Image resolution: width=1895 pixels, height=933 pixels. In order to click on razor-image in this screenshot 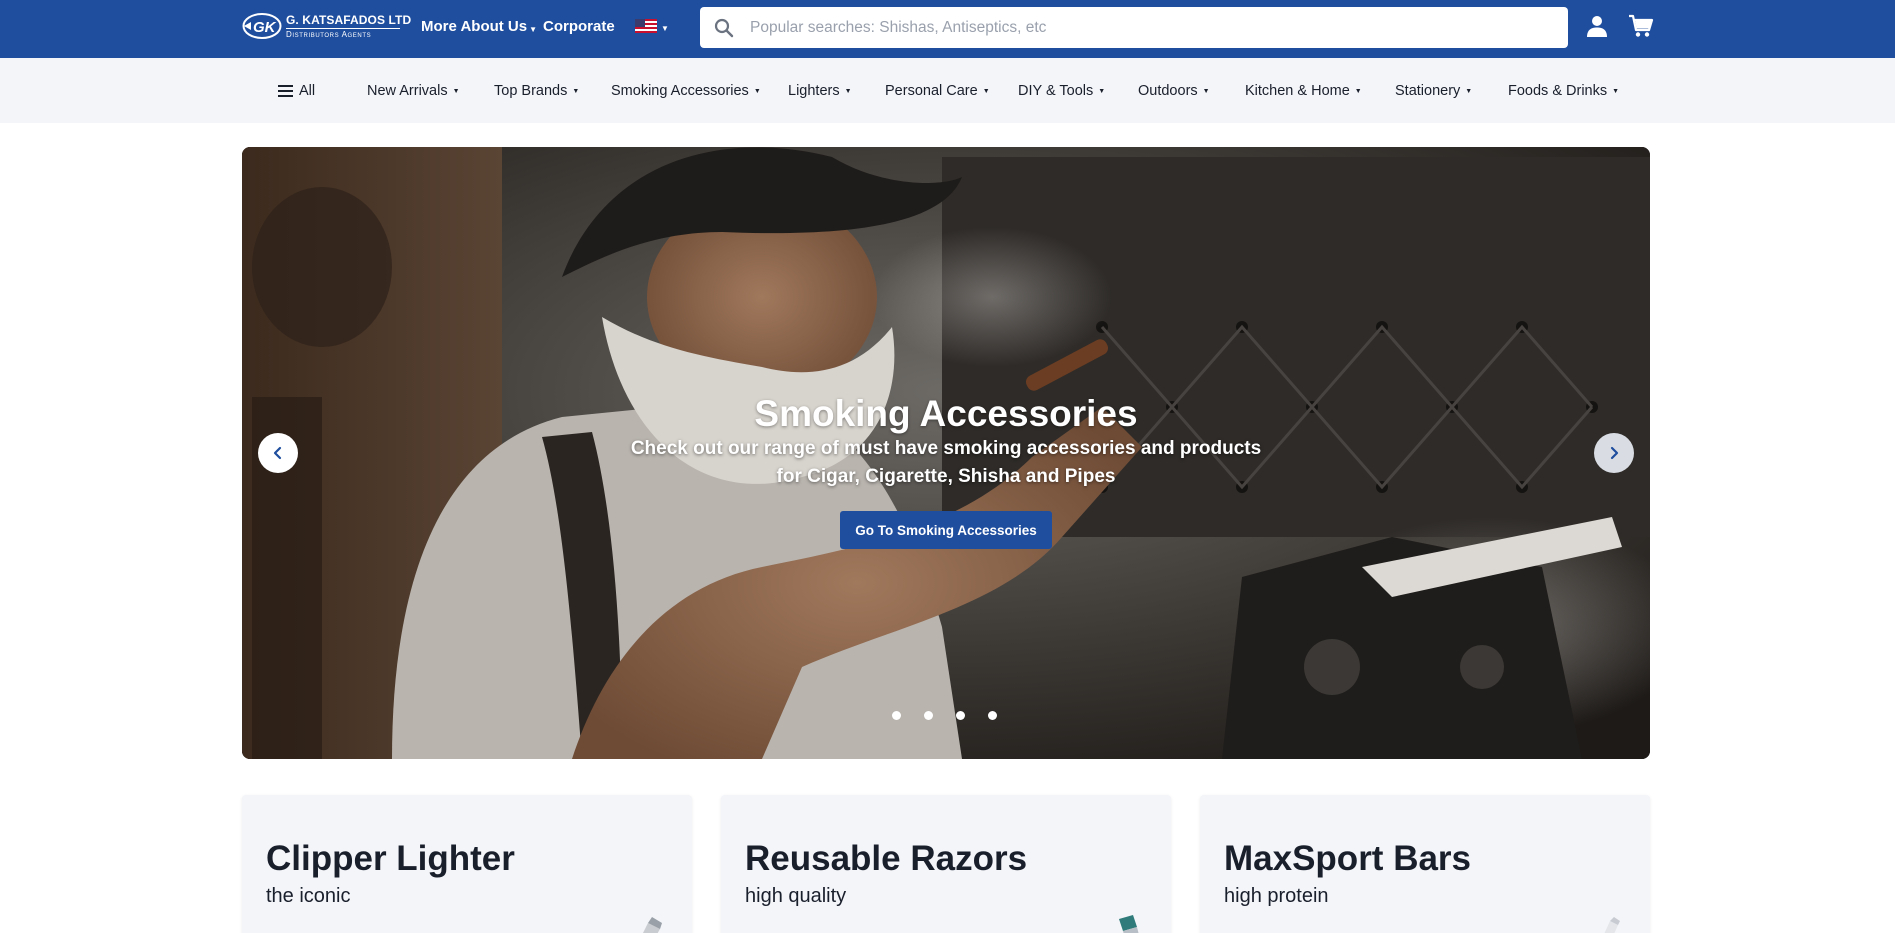, I will do `click(1129, 924)`.